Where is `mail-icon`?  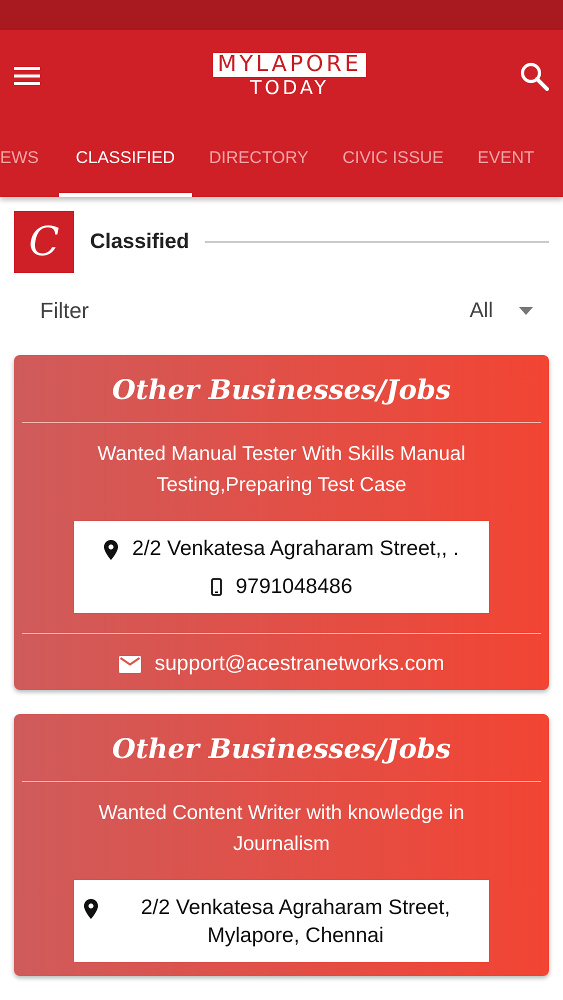
mail-icon is located at coordinates (129, 664).